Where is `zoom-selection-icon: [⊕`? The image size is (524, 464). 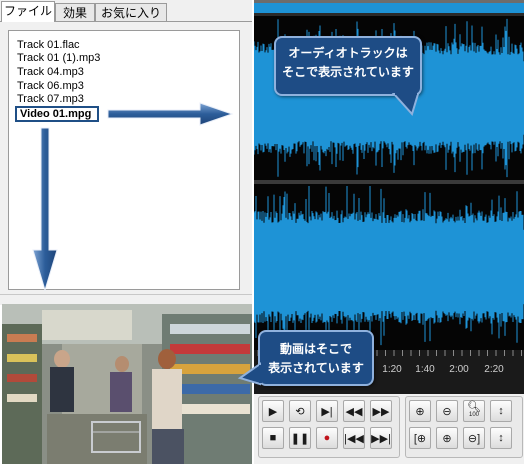 zoom-selection-icon: [⊕ is located at coordinates (420, 438).